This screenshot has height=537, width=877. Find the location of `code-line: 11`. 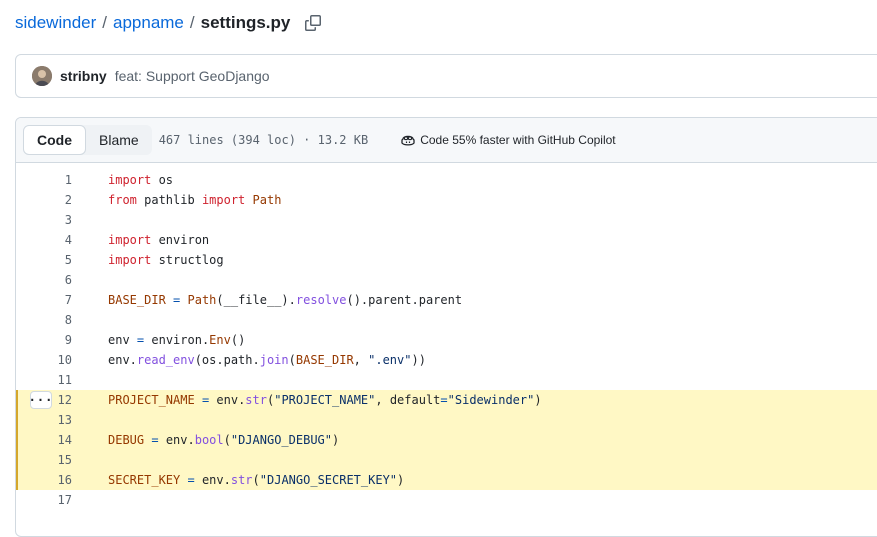

code-line: 11 is located at coordinates (446, 380).